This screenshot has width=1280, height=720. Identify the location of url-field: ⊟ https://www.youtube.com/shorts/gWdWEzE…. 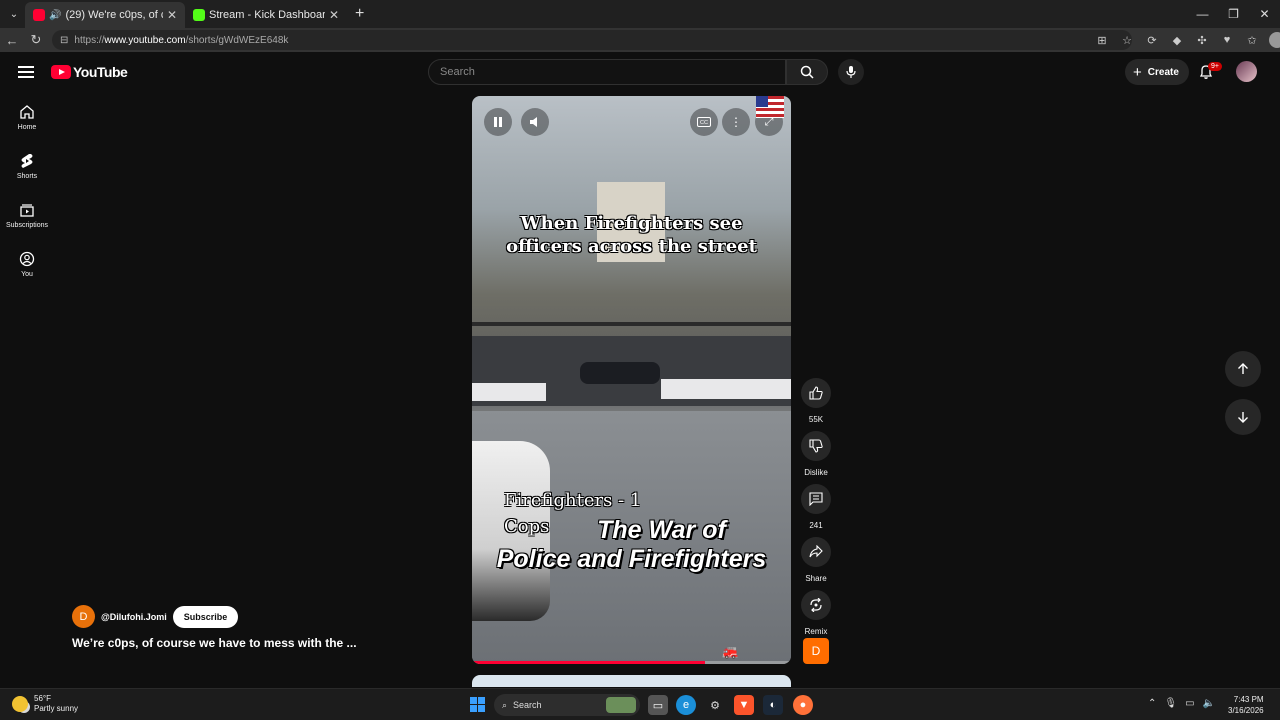
(592, 40).